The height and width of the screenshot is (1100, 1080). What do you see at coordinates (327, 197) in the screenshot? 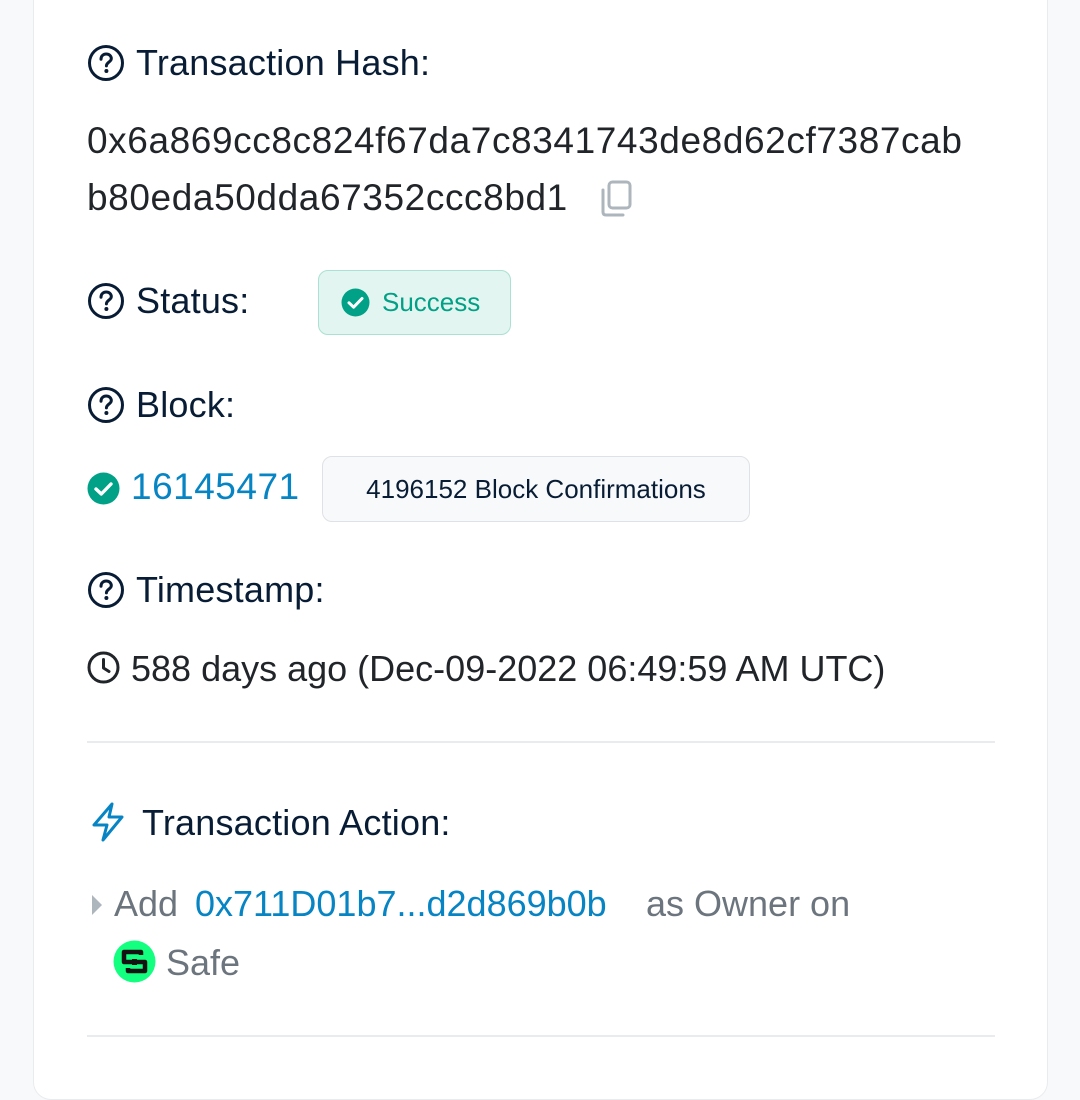
I see `tx-hash-value-line2: b80eda50dda67352ccc8bd1` at bounding box center [327, 197].